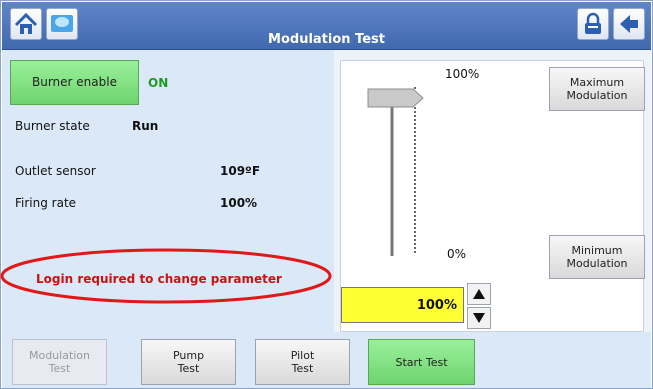 Image resolution: width=653 pixels, height=389 pixels. I want to click on lock-button, so click(593, 24).